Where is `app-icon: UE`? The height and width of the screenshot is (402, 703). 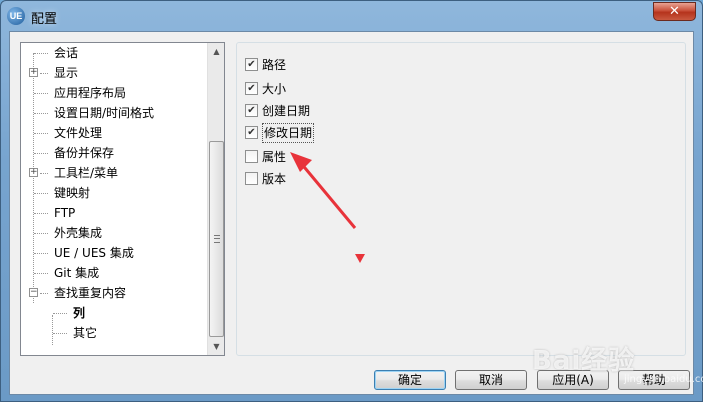
app-icon: UE is located at coordinates (16, 16).